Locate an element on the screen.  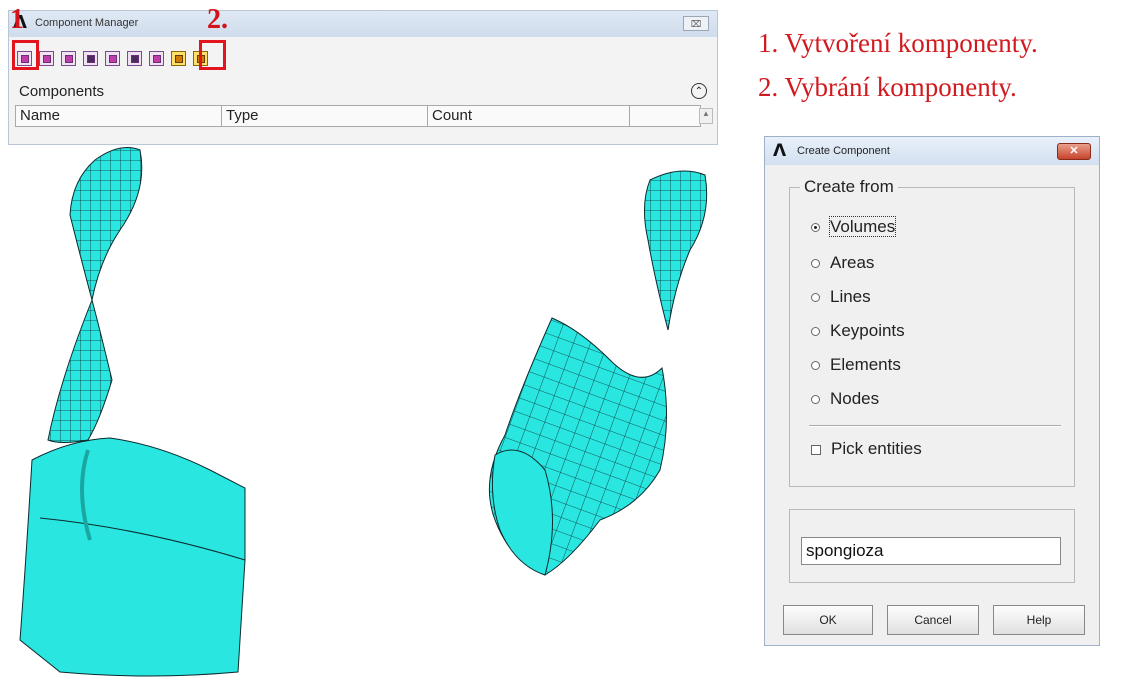
pick-entities-checkbox: Pick entities is located at coordinates (866, 449).